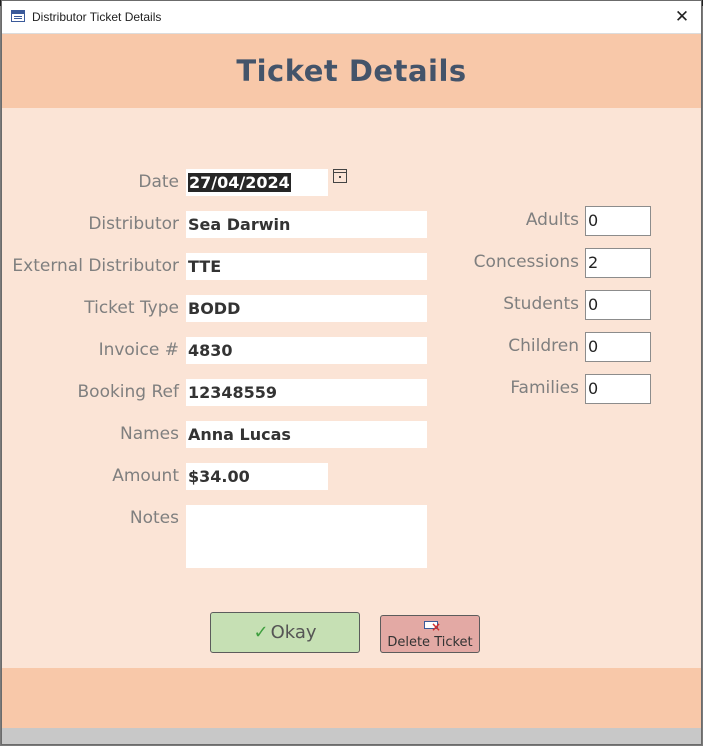 Image resolution: width=703 pixels, height=746 pixels. What do you see at coordinates (618, 347) in the screenshot?
I see `children-field: 0` at bounding box center [618, 347].